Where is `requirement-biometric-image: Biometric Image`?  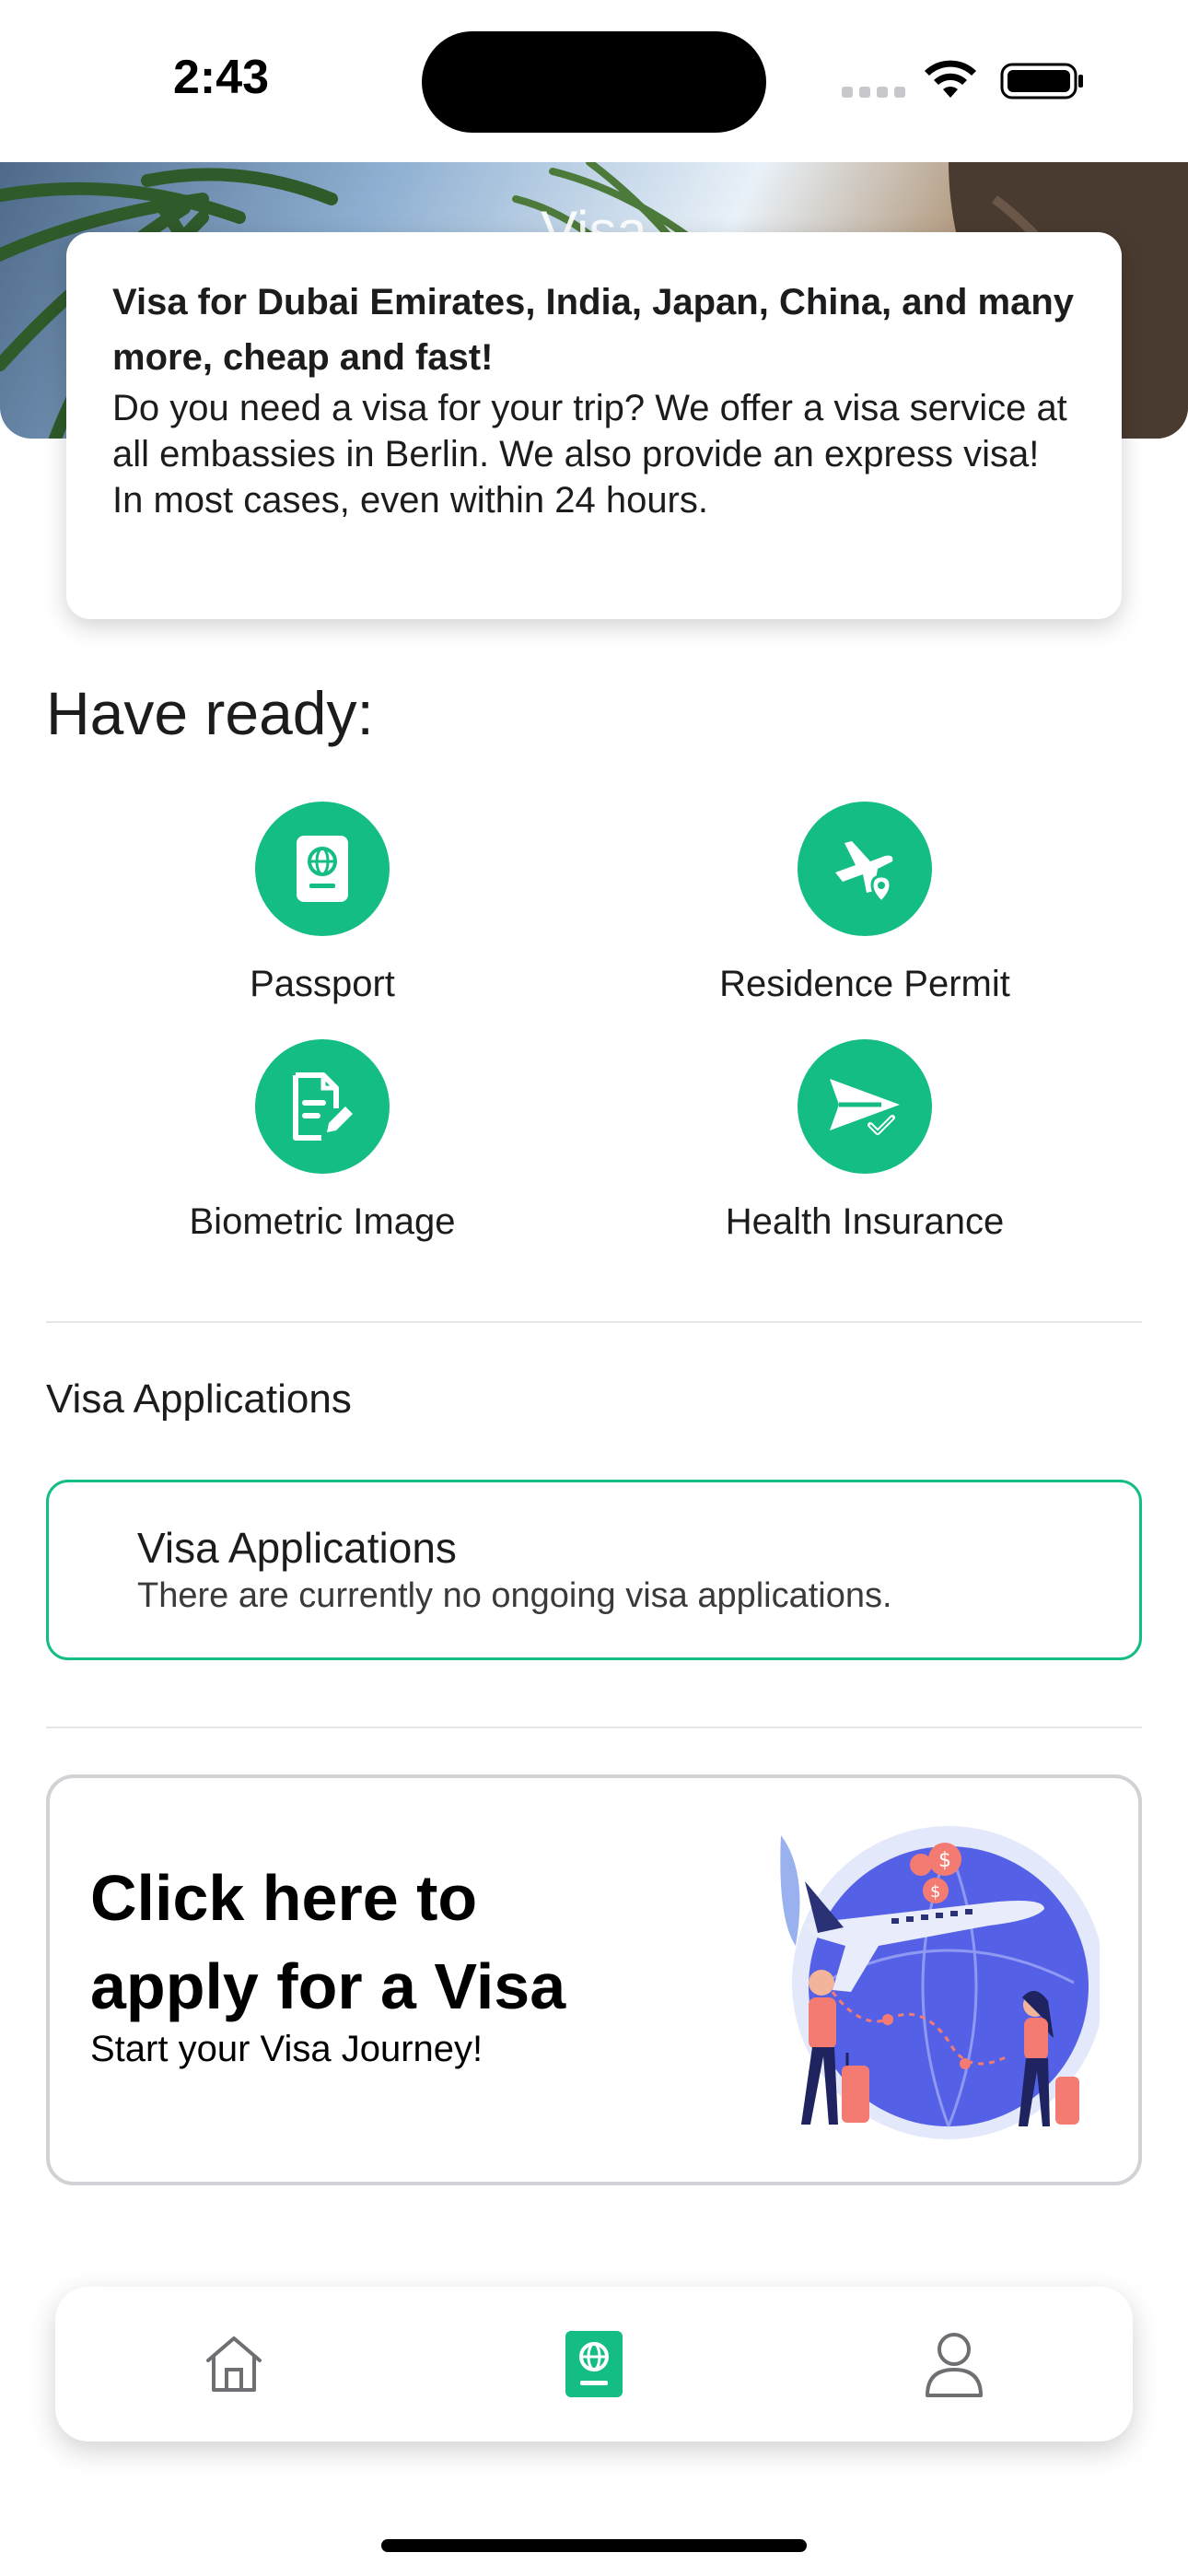 requirement-biometric-image: Biometric Image is located at coordinates (322, 1141).